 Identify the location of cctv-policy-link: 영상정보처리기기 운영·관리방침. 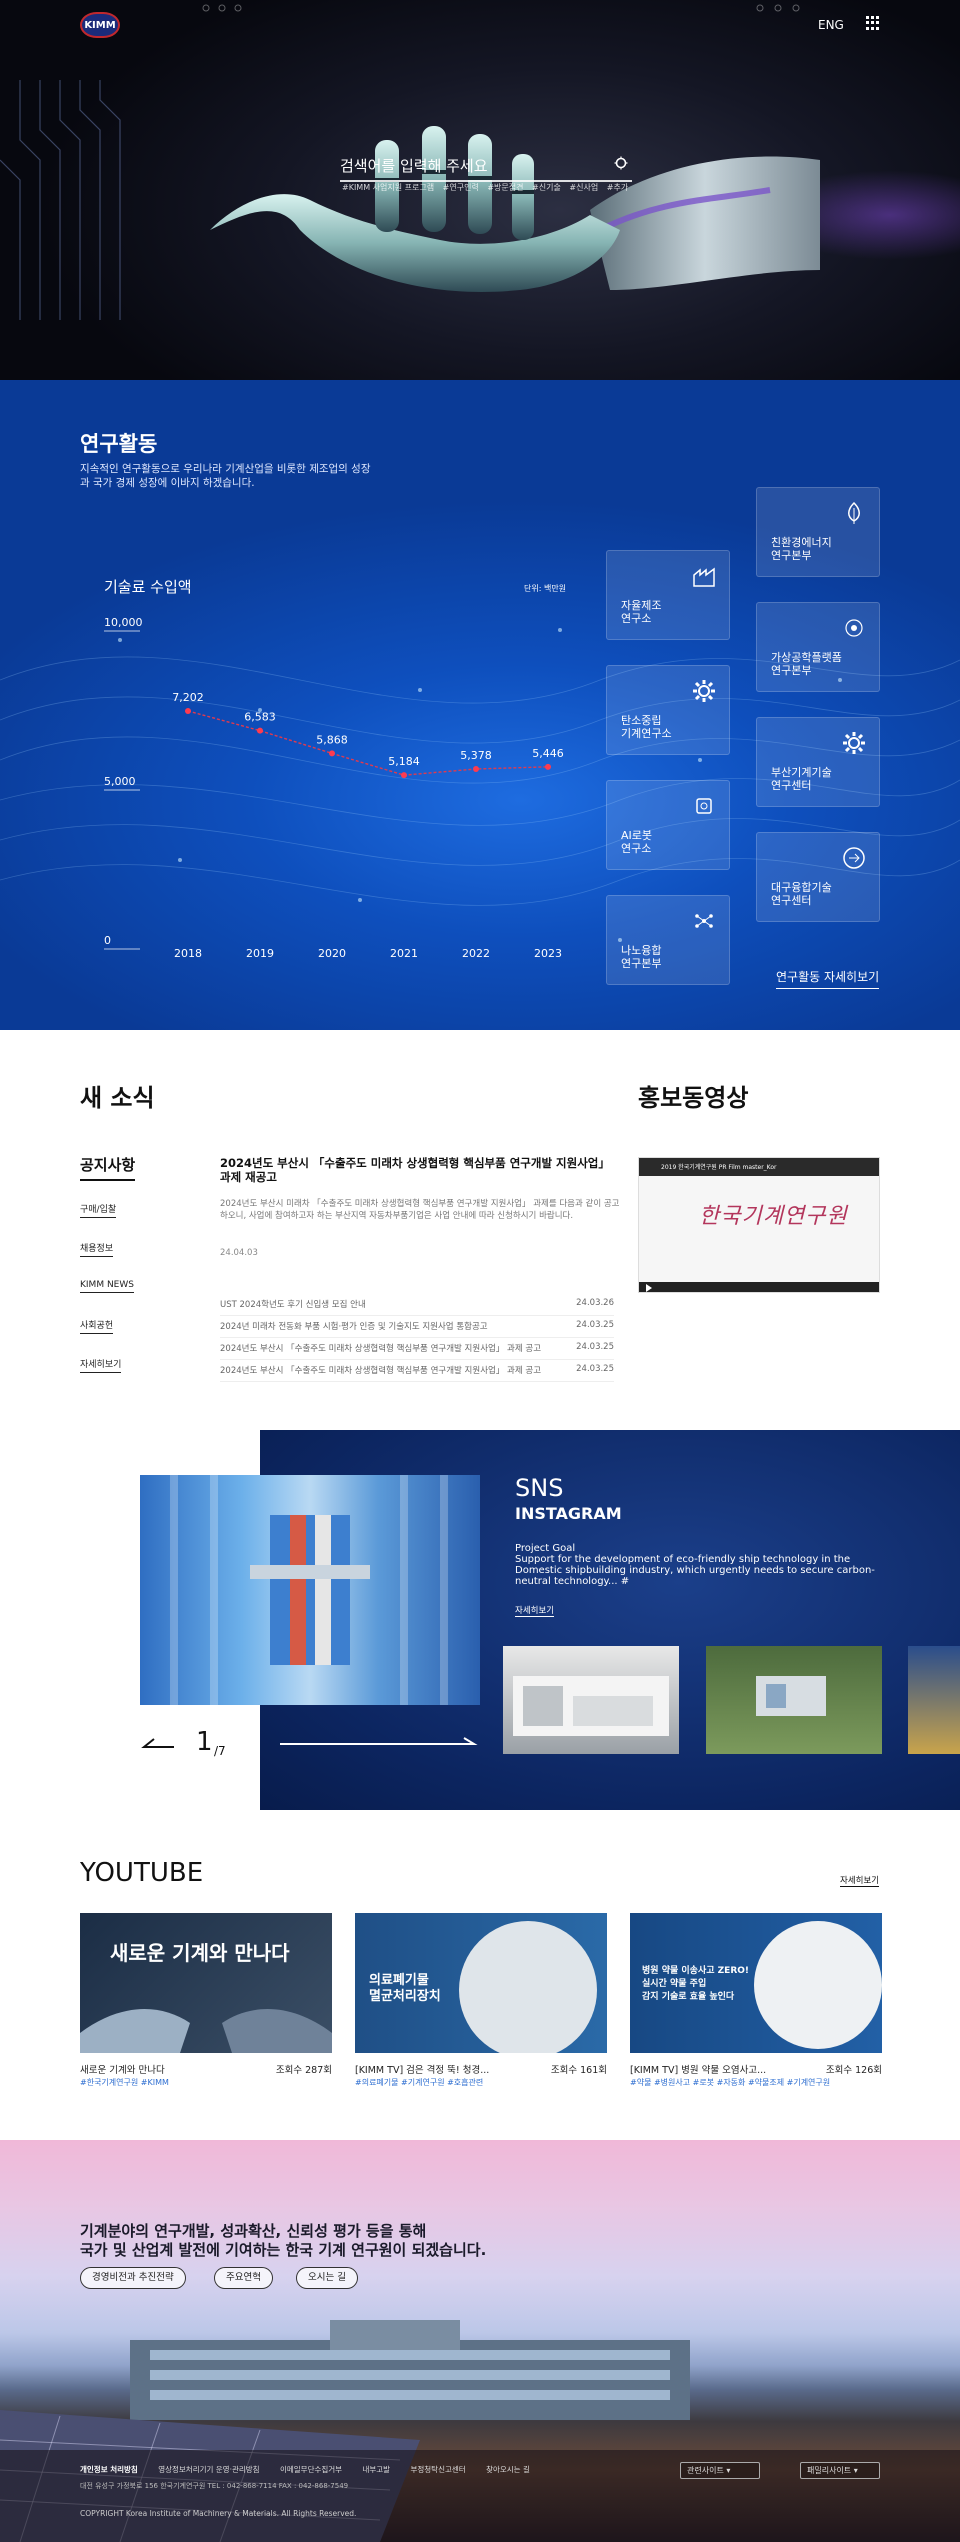
(208, 2469).